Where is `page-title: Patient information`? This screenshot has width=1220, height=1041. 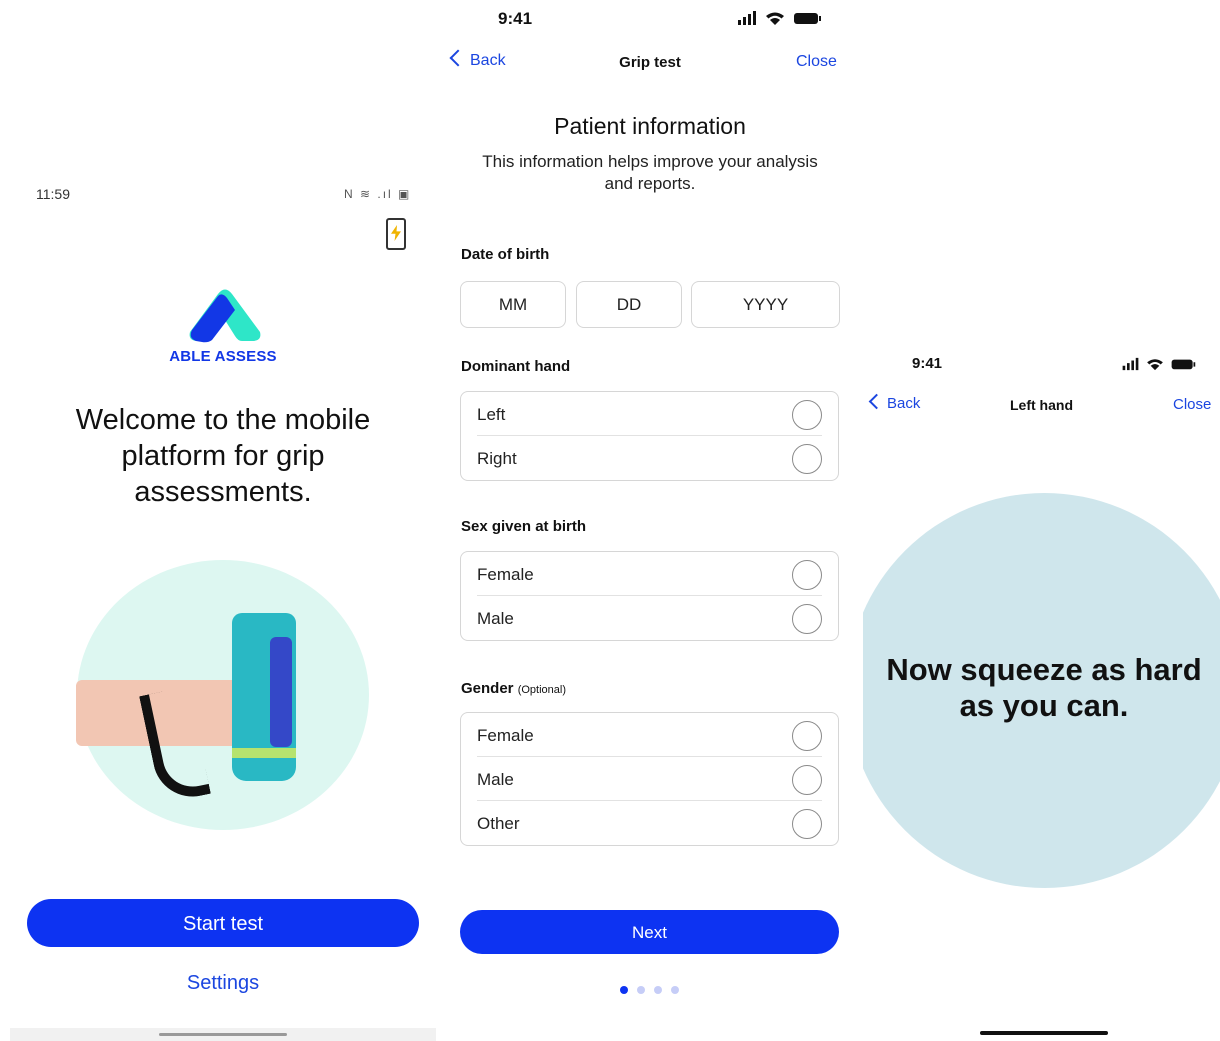
page-title: Patient information is located at coordinates (650, 126).